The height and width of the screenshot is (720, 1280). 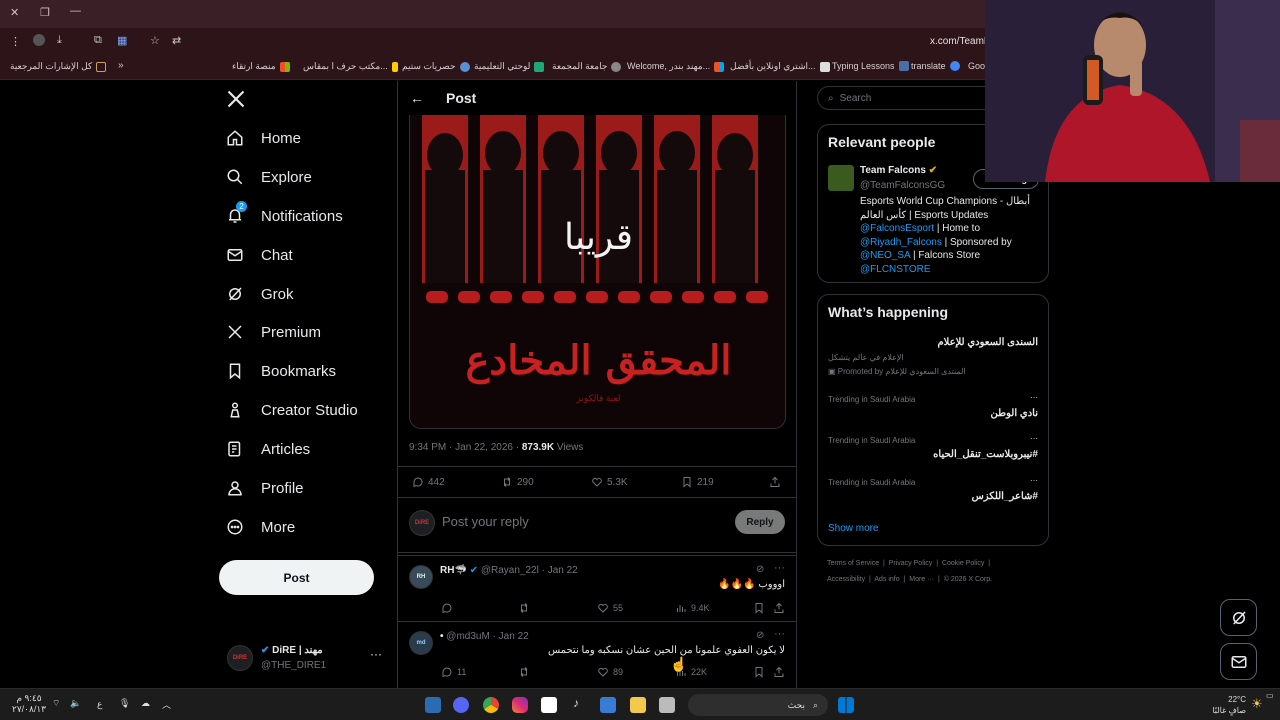 I want to click on reply-action, so click(x=447, y=608).